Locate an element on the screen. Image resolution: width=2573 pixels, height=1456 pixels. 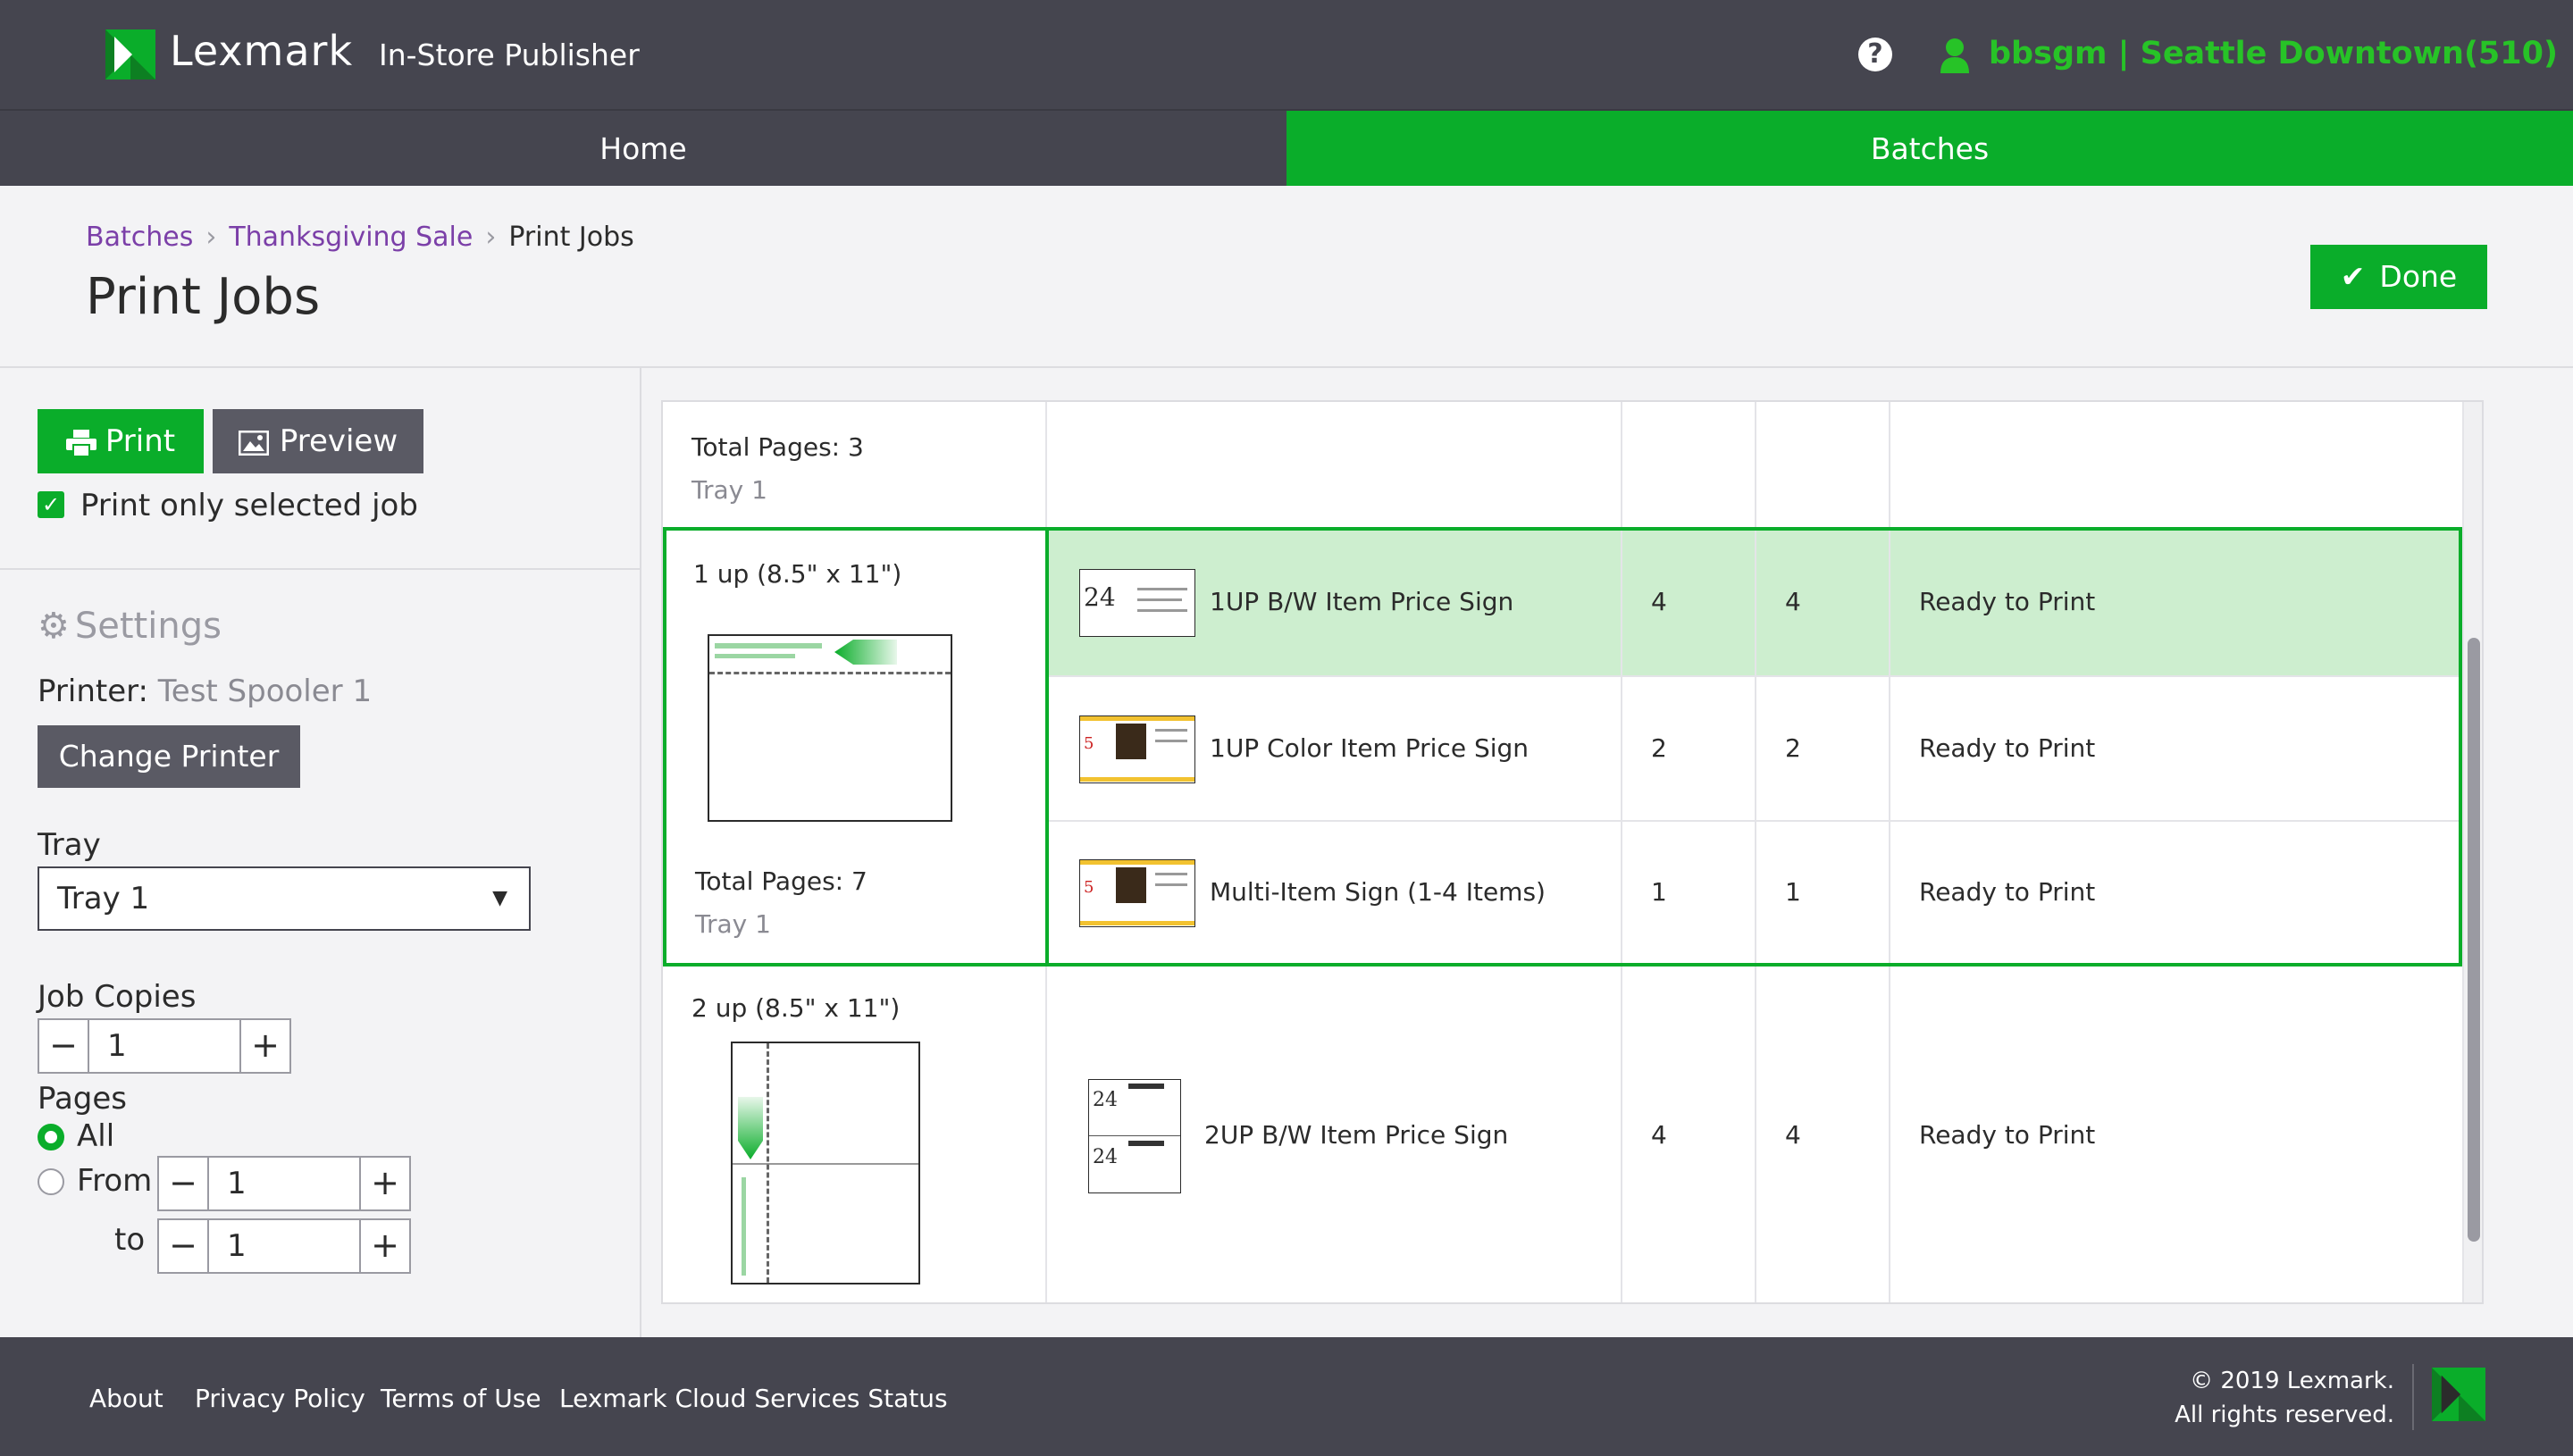
job-copies-label: Job Copies is located at coordinates (117, 997).